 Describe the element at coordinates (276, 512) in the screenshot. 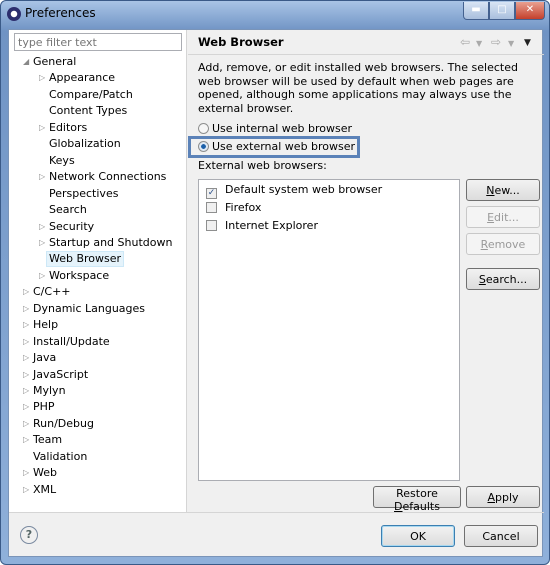

I see `divider` at that location.